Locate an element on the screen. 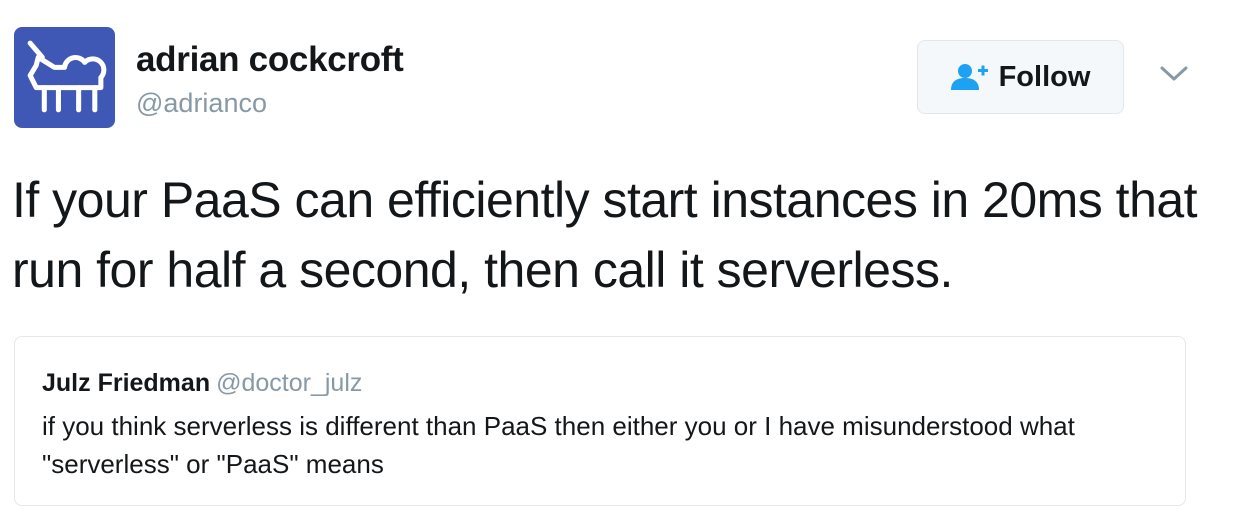 This screenshot has height=526, width=1237. quoted-author-username: @doctor_julz is located at coordinates (289, 383).